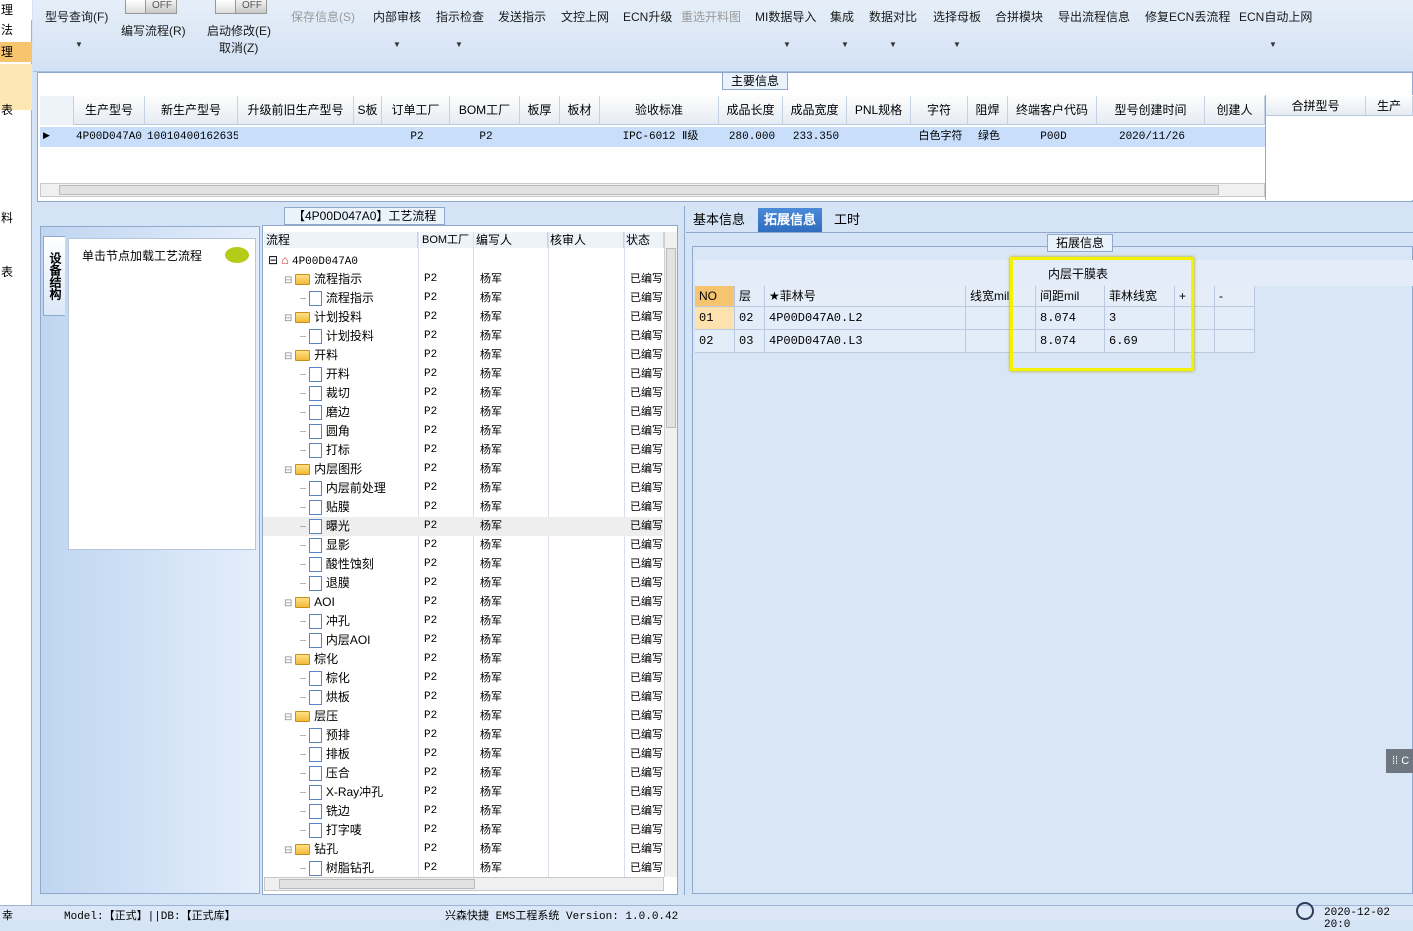 Image resolution: width=1413 pixels, height=931 pixels. Describe the element at coordinates (309, 602) in the screenshot. I see `tree-node: ⊟ AOI` at that location.